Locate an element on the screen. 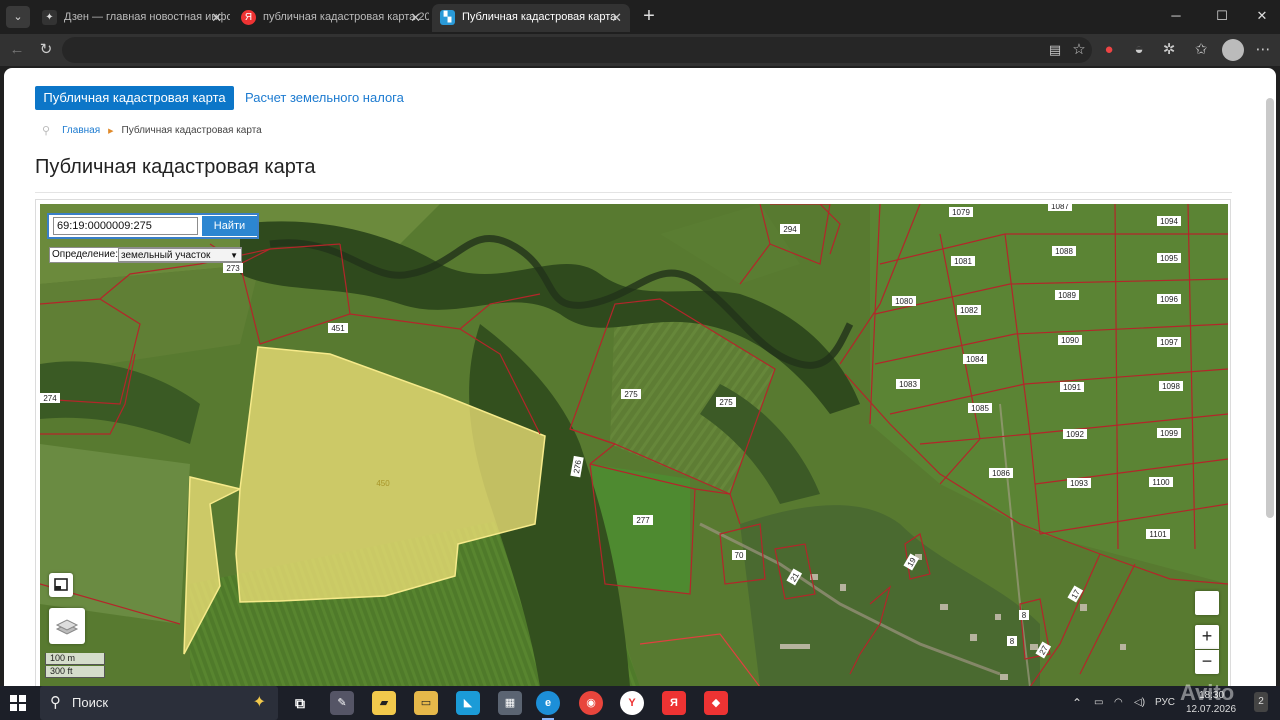 The image size is (1280, 720). new-tab-button: + is located at coordinates (649, 17).